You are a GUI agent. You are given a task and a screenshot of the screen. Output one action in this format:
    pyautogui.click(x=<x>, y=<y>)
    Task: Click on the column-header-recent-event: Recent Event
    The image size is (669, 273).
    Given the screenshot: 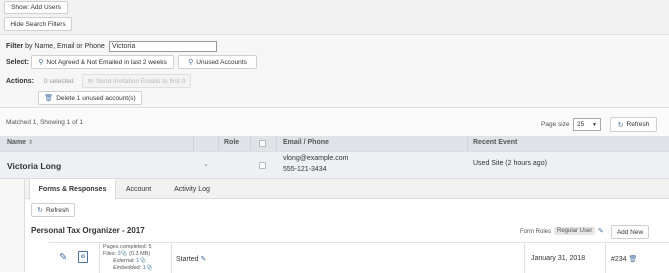 What is the action you would take?
    pyautogui.click(x=495, y=142)
    